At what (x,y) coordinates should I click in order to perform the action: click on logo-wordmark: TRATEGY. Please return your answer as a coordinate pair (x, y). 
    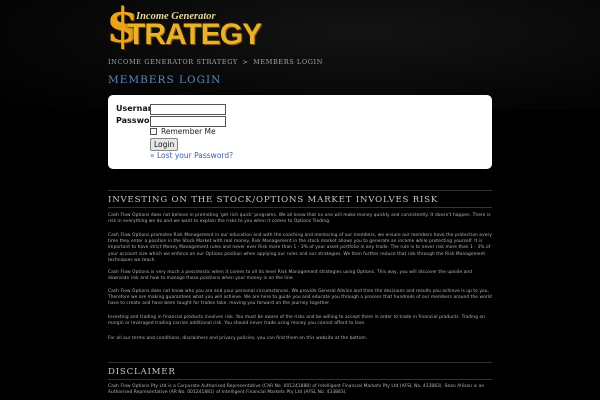
    Looking at the image, I should click on (194, 34).